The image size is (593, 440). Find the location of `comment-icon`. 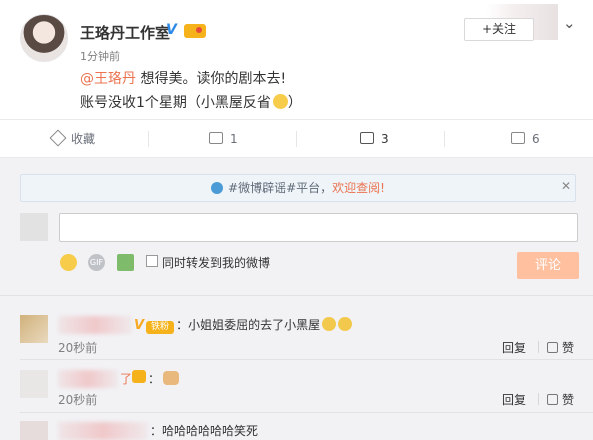

comment-icon is located at coordinates (367, 138).